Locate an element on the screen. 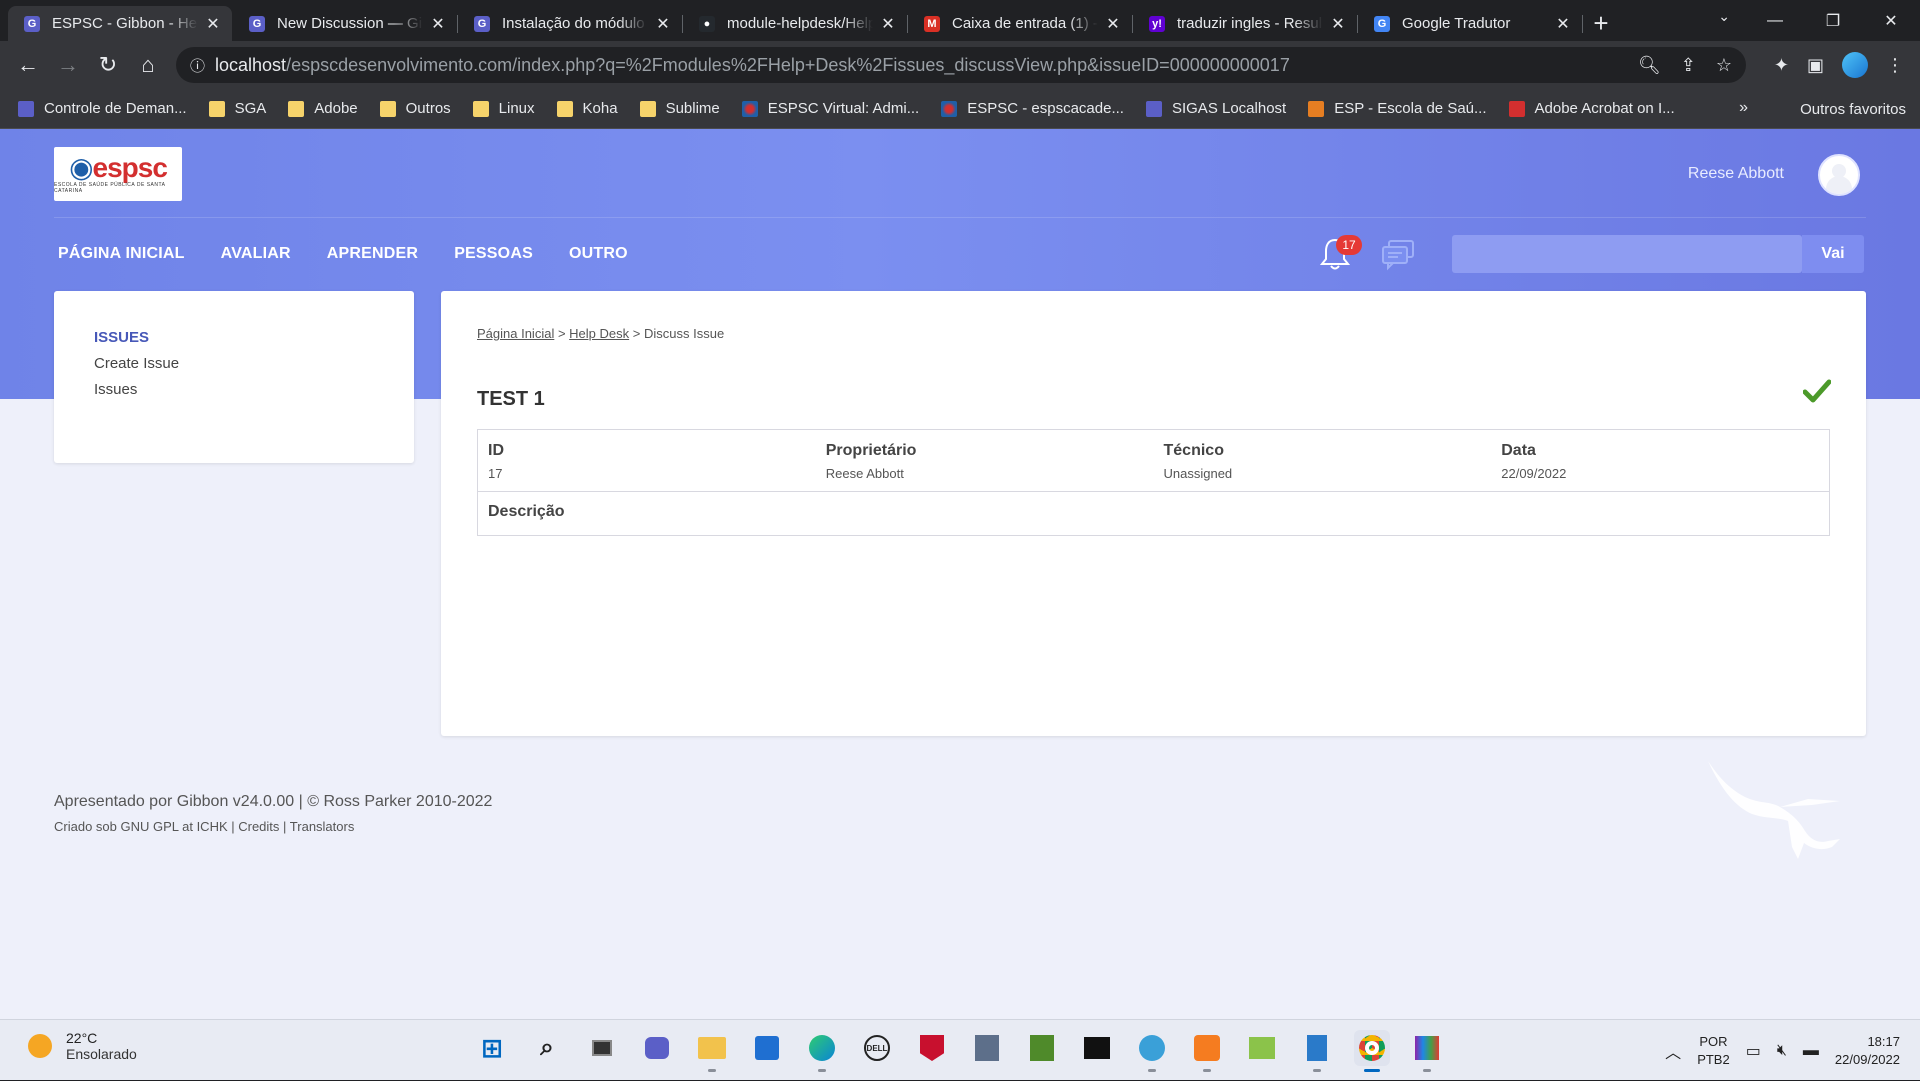 The width and height of the screenshot is (1920, 1081). footer-translators-link: Translators is located at coordinates (322, 826).